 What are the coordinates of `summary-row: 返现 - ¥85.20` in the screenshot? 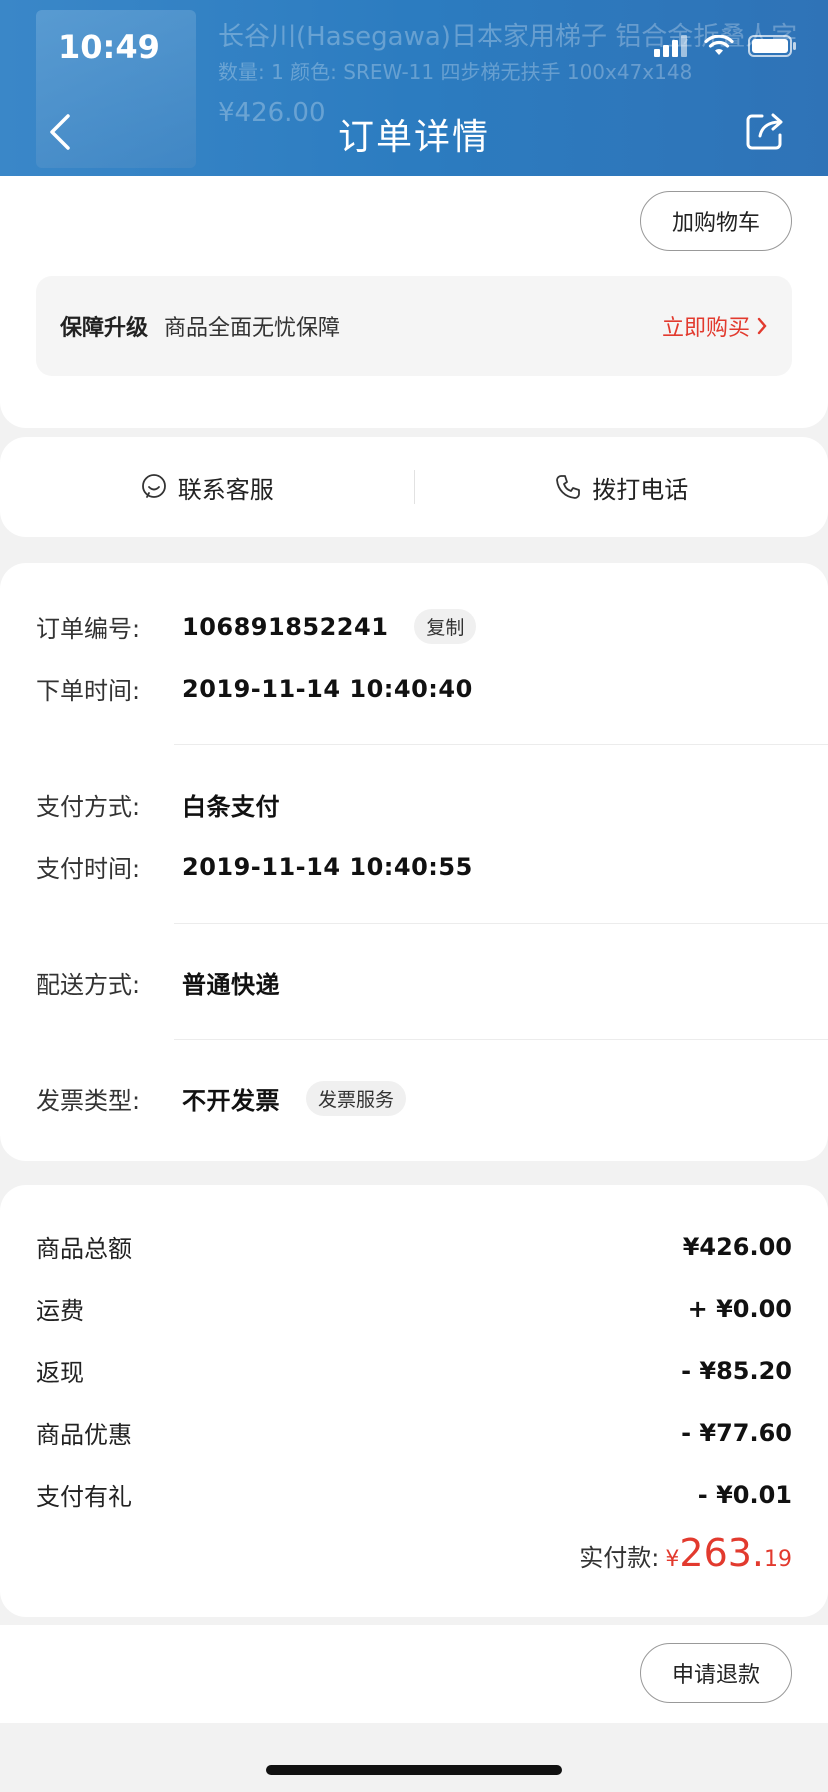 It's located at (414, 1370).